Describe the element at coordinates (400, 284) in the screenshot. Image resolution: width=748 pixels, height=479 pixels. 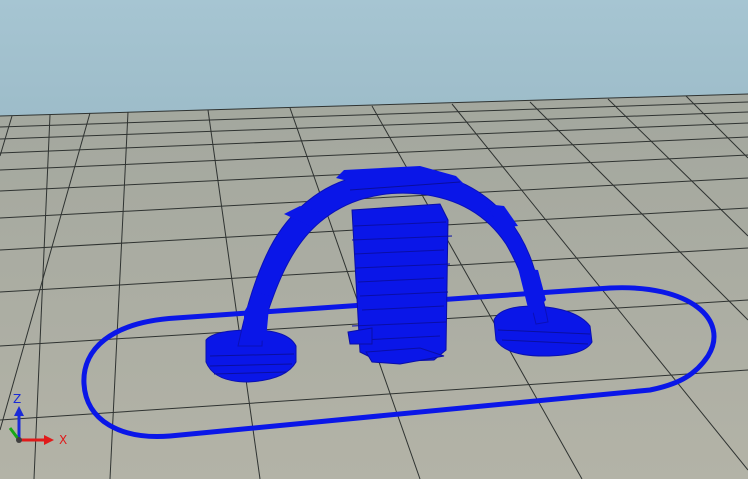
I see `support-column` at that location.